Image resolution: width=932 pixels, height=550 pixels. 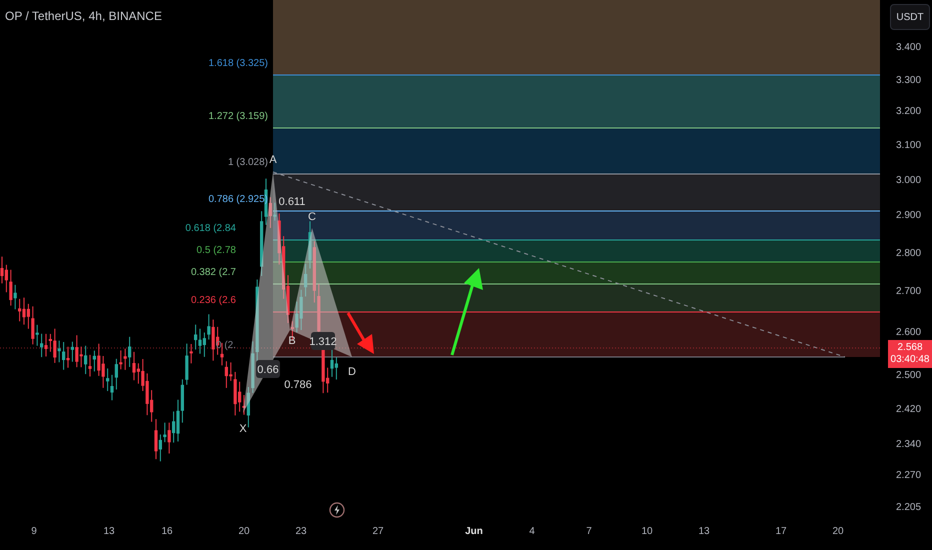 What do you see at coordinates (238, 63) in the screenshot?
I see `fib-level-label: 1.618 (3.325)` at bounding box center [238, 63].